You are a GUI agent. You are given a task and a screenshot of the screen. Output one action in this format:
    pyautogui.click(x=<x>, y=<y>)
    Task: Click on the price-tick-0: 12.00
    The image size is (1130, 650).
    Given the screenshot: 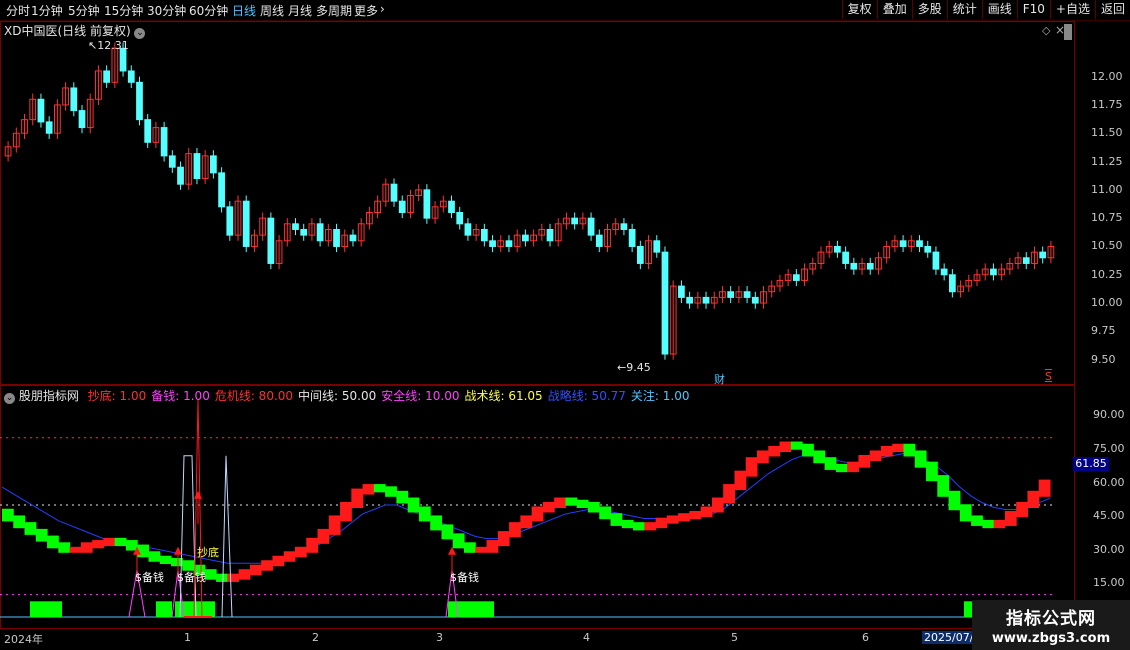 What is the action you would take?
    pyautogui.click(x=1107, y=76)
    